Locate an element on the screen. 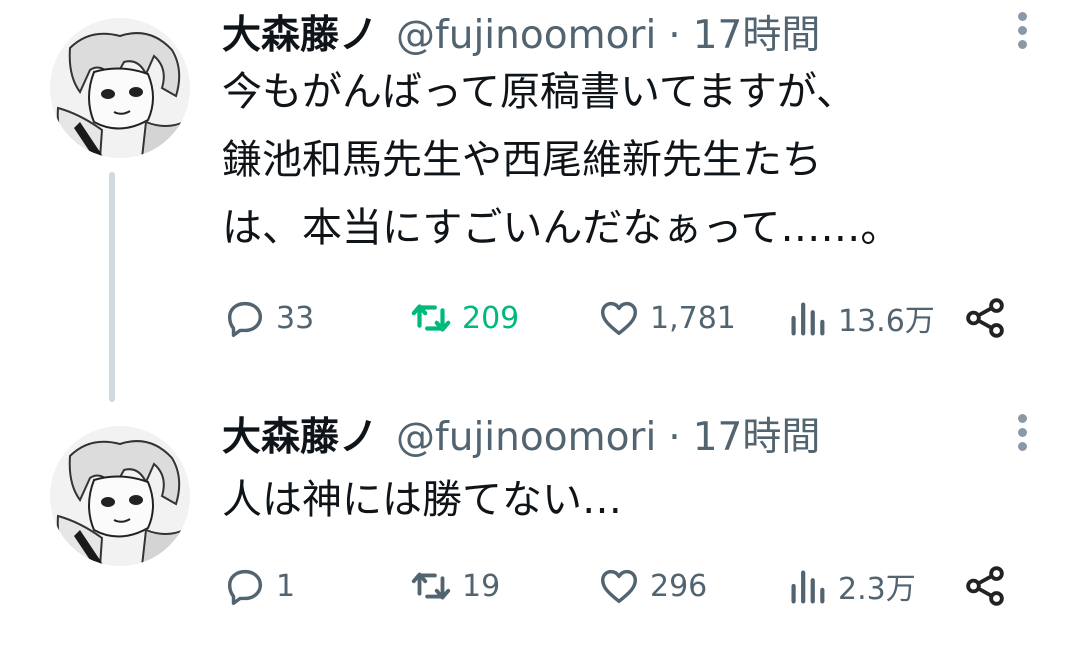  action-bar: 1 19 296 2.3万 is located at coordinates (622, 586).